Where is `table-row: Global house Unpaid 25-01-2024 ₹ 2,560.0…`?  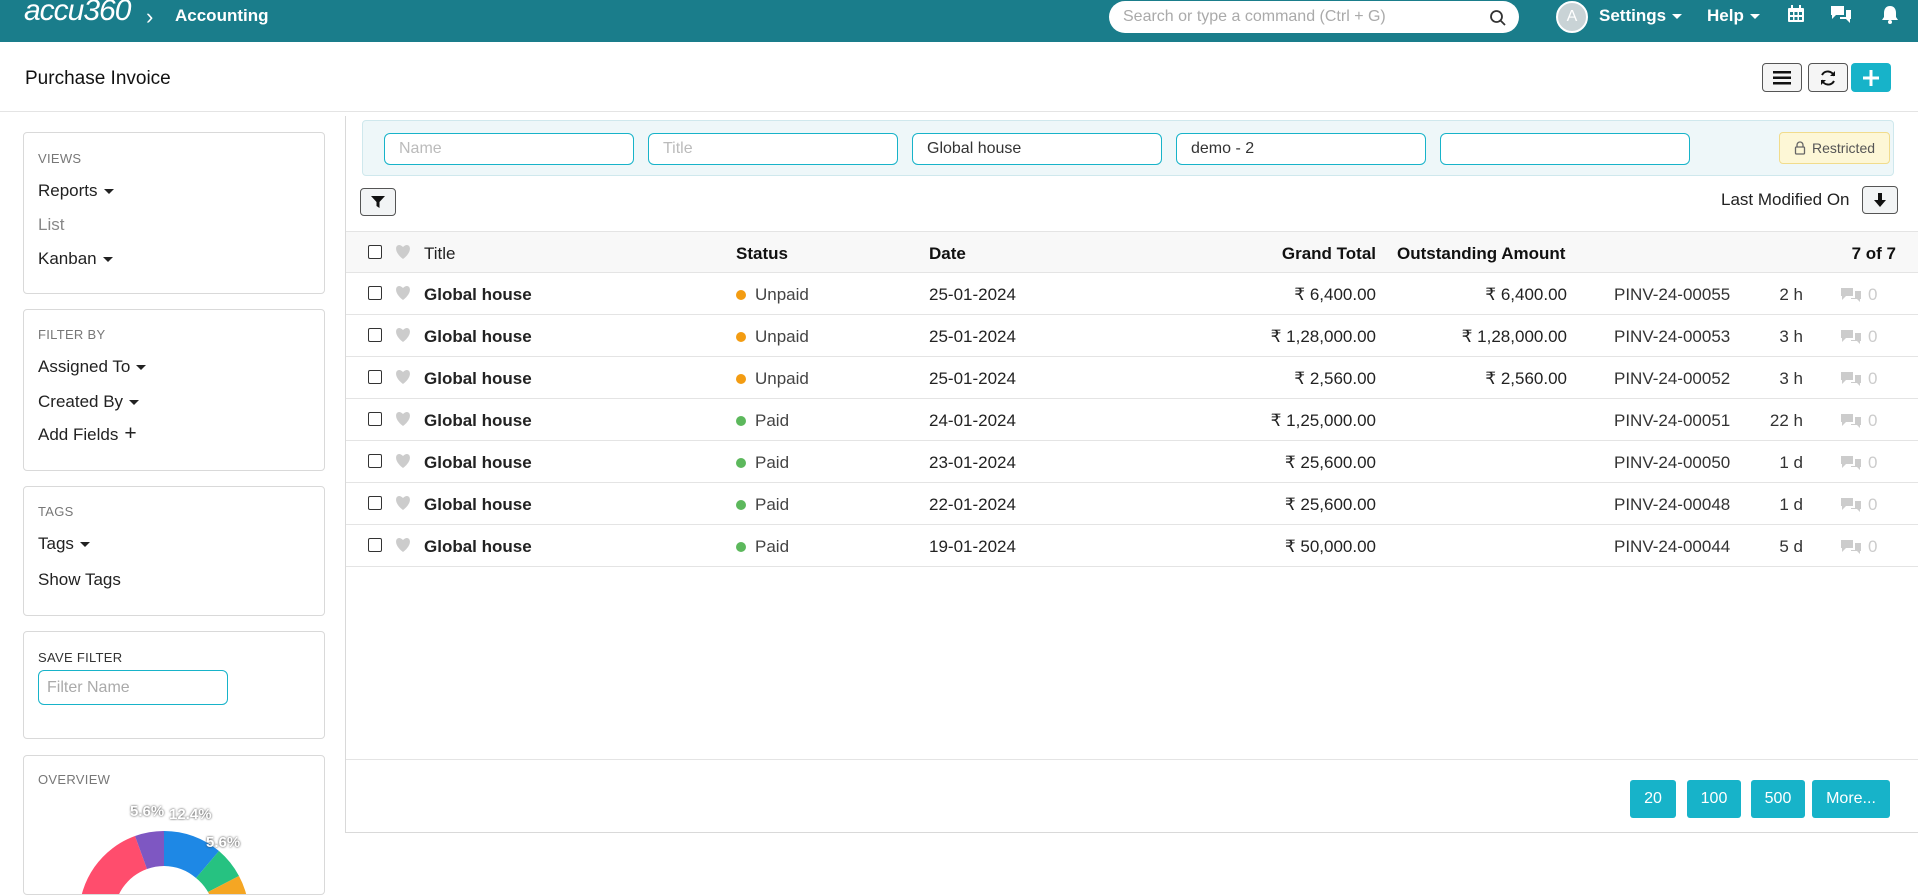 table-row: Global house Unpaid 25-01-2024 ₹ 2,560.0… is located at coordinates (1132, 378).